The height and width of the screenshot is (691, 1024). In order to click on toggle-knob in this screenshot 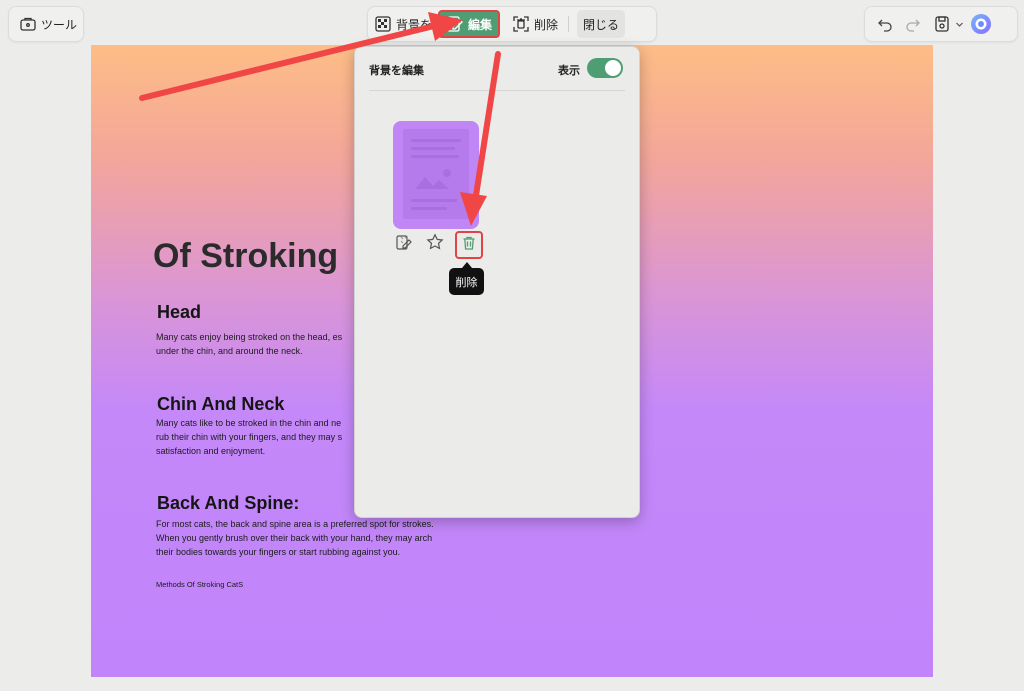, I will do `click(613, 68)`.